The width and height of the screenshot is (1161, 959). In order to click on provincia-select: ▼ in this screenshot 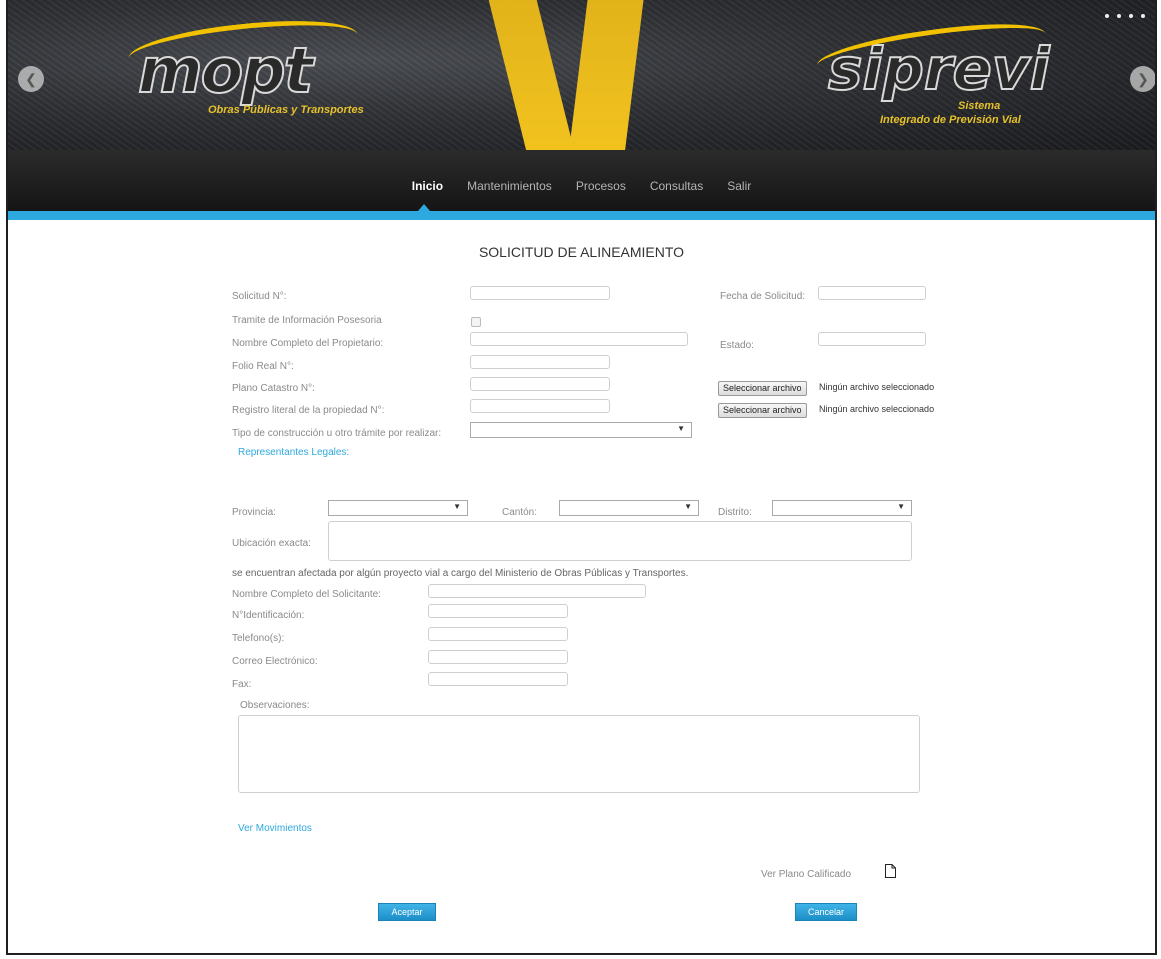, I will do `click(398, 508)`.